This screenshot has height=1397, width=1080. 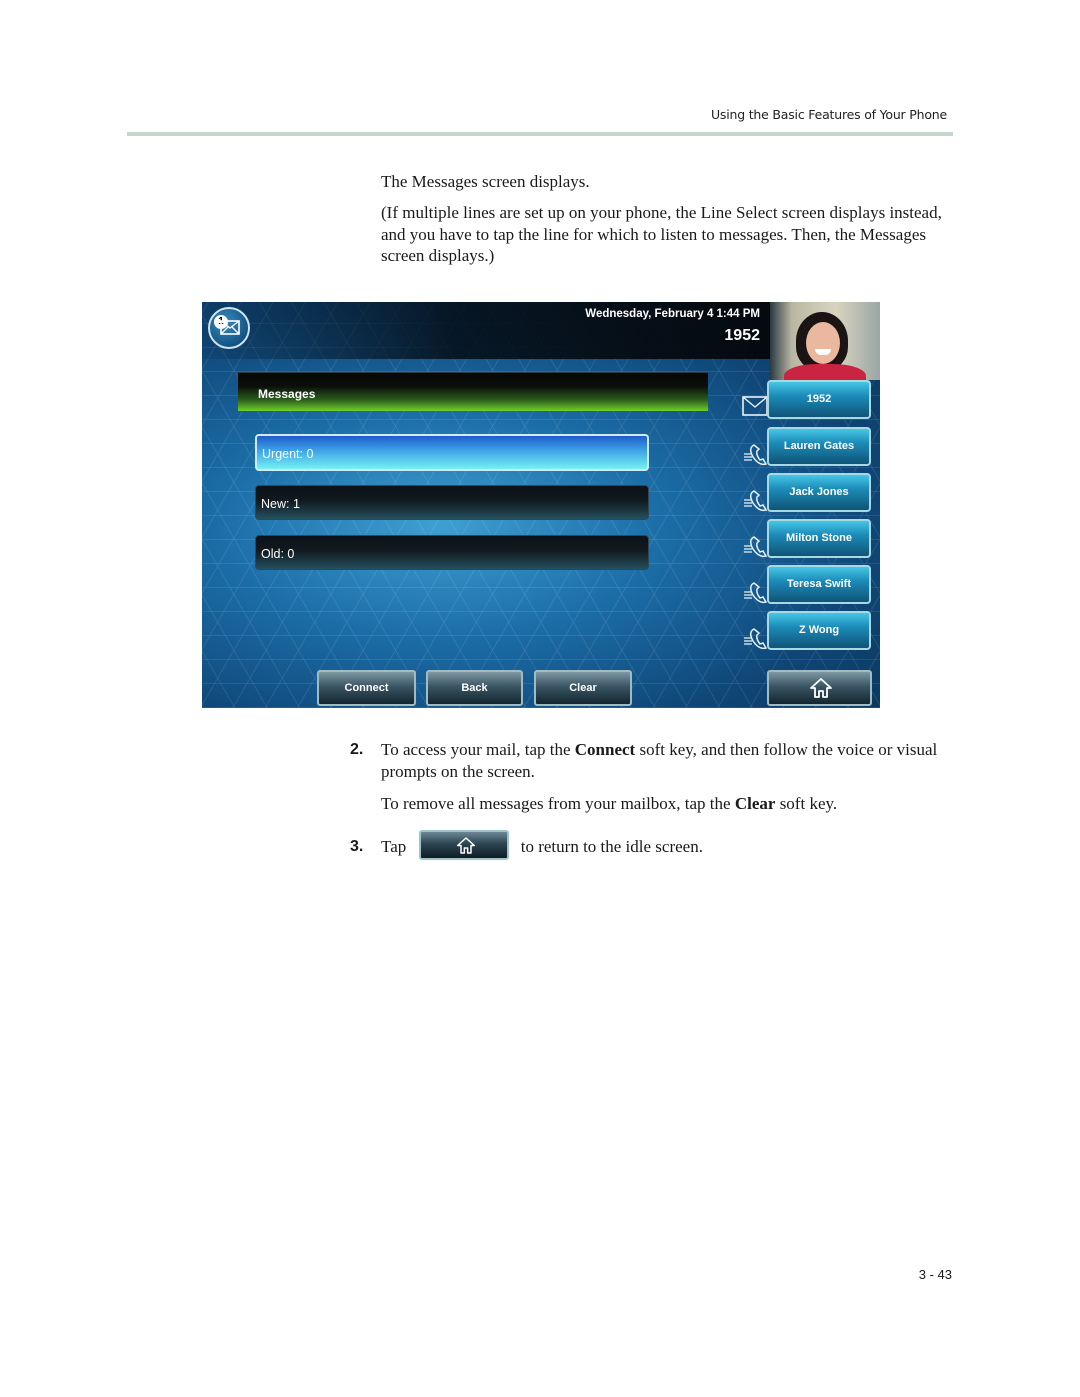 What do you see at coordinates (452, 552) in the screenshot?
I see `message-row-old: Old: 0` at bounding box center [452, 552].